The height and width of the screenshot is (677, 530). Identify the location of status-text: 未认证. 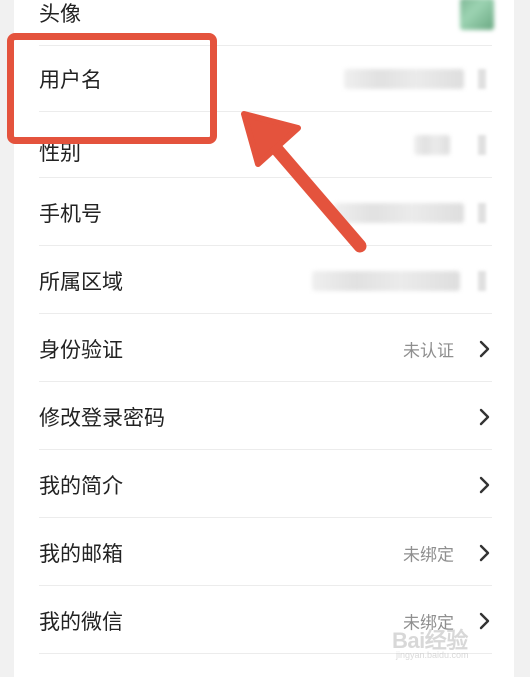
(428, 351).